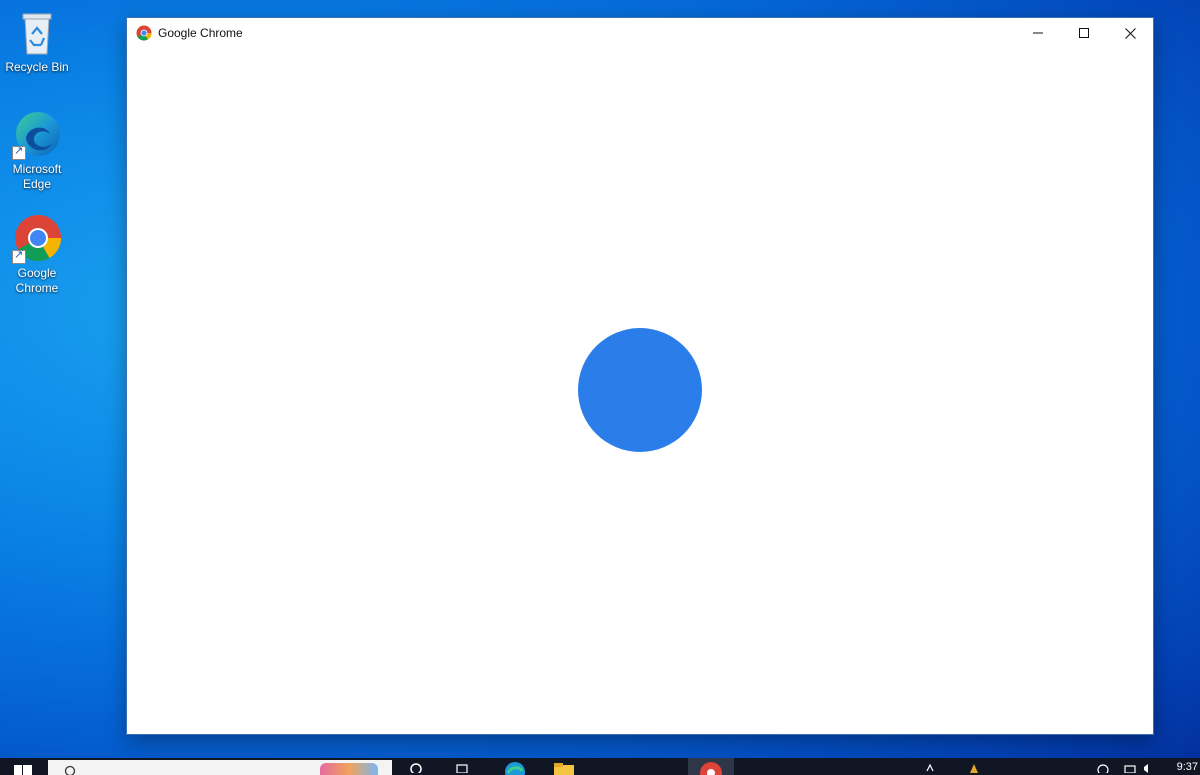 The width and height of the screenshot is (1200, 775). I want to click on task-view-icon, so click(463, 767).